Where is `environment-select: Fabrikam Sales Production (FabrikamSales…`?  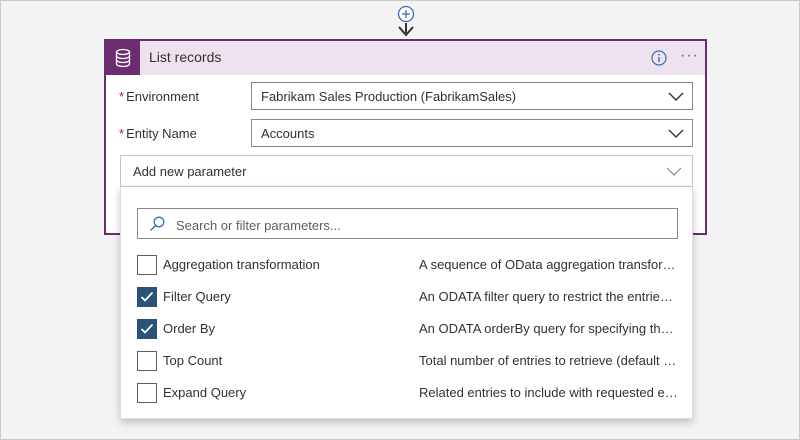
environment-select: Fabrikam Sales Production (FabrikamSales… is located at coordinates (472, 96).